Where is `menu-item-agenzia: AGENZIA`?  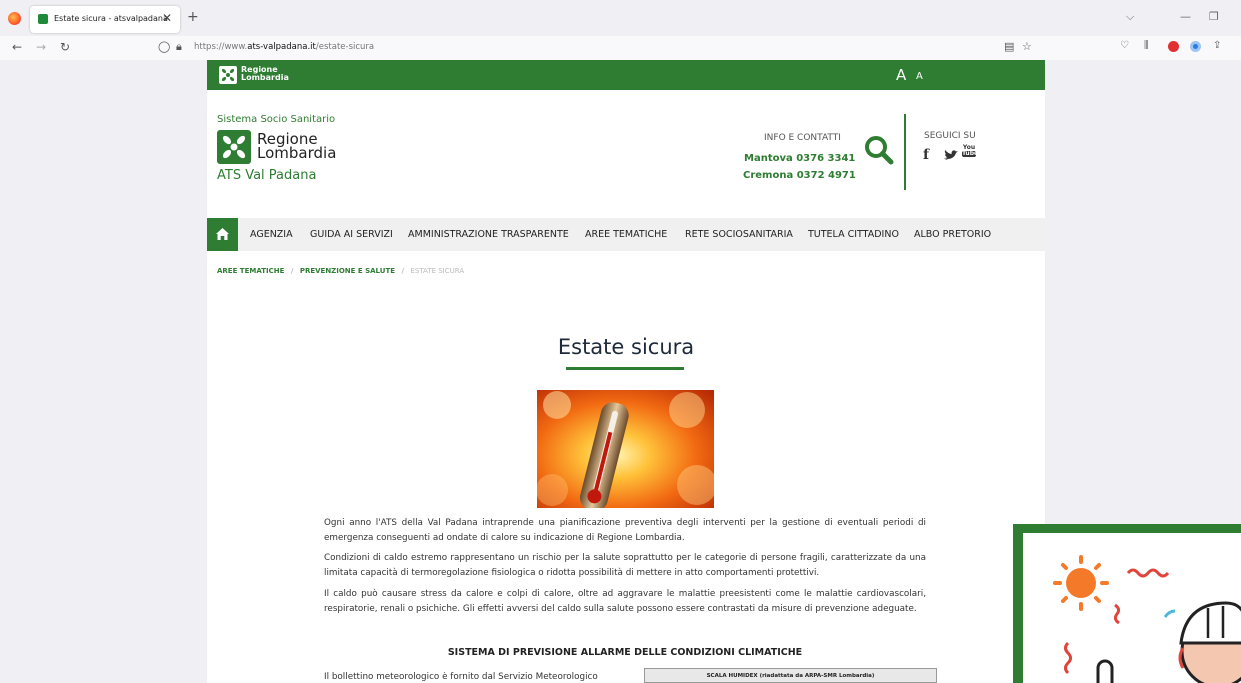 menu-item-agenzia: AGENZIA is located at coordinates (271, 234).